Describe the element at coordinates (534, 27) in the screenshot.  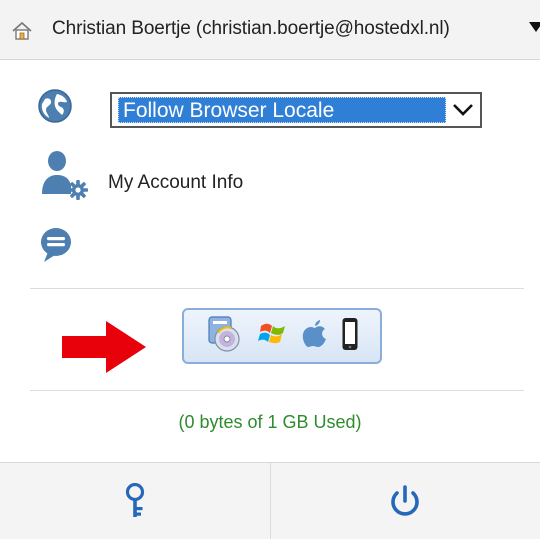
I see `caret-down-icon` at that location.